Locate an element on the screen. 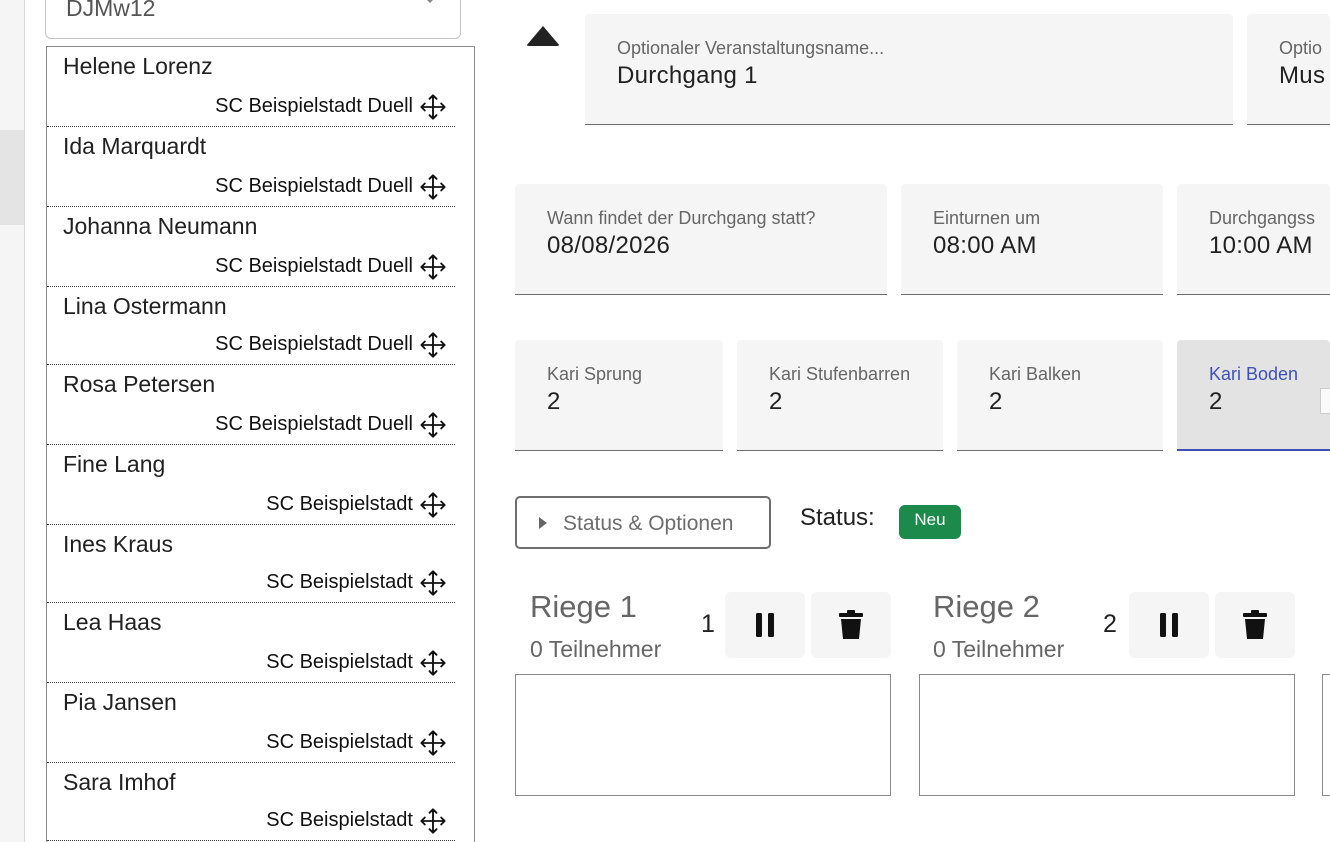  riege-1-count: 0 Teilnehmer is located at coordinates (596, 649).